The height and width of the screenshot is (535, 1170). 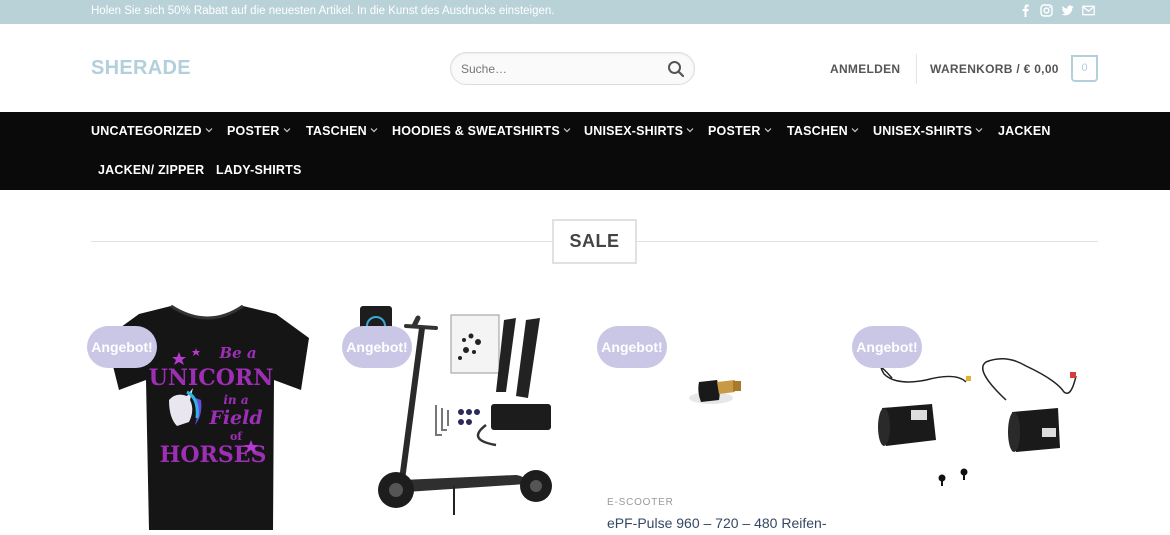 I want to click on twitter-icon, so click(x=1067, y=11).